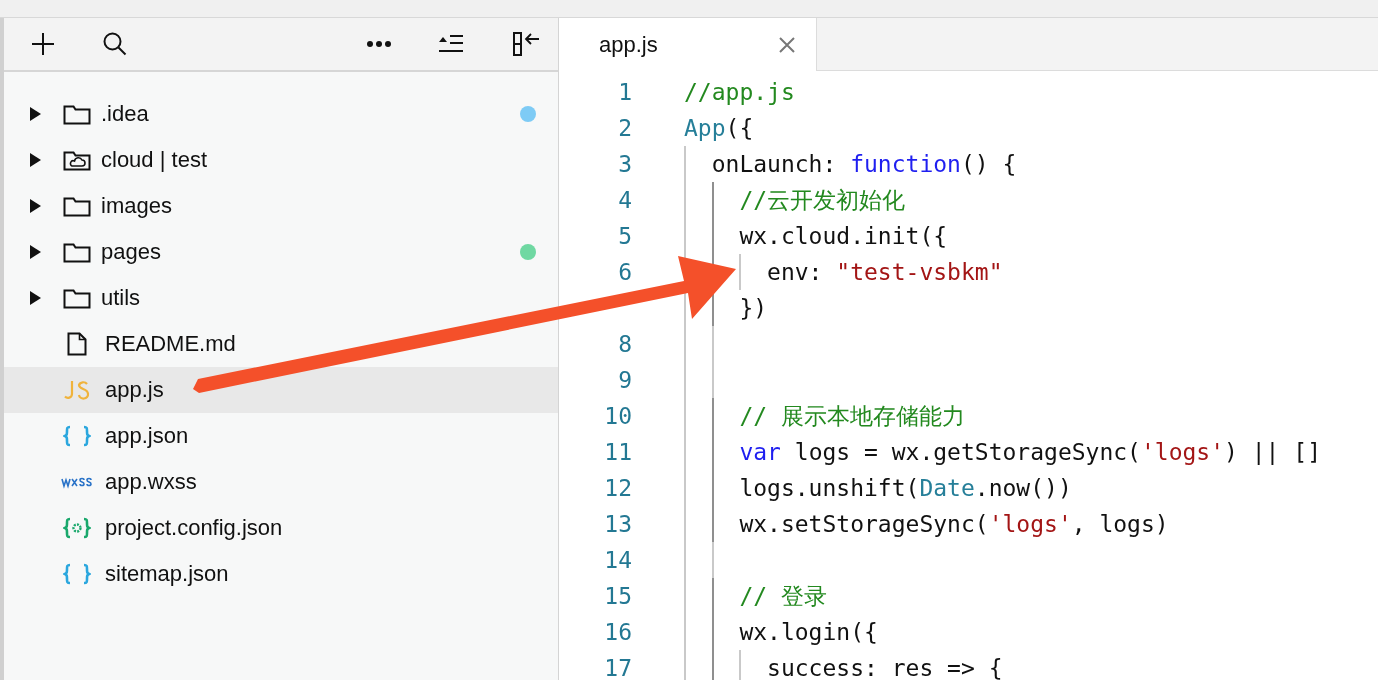  Describe the element at coordinates (281, 206) in the screenshot. I see `file-tree-item: images` at that location.